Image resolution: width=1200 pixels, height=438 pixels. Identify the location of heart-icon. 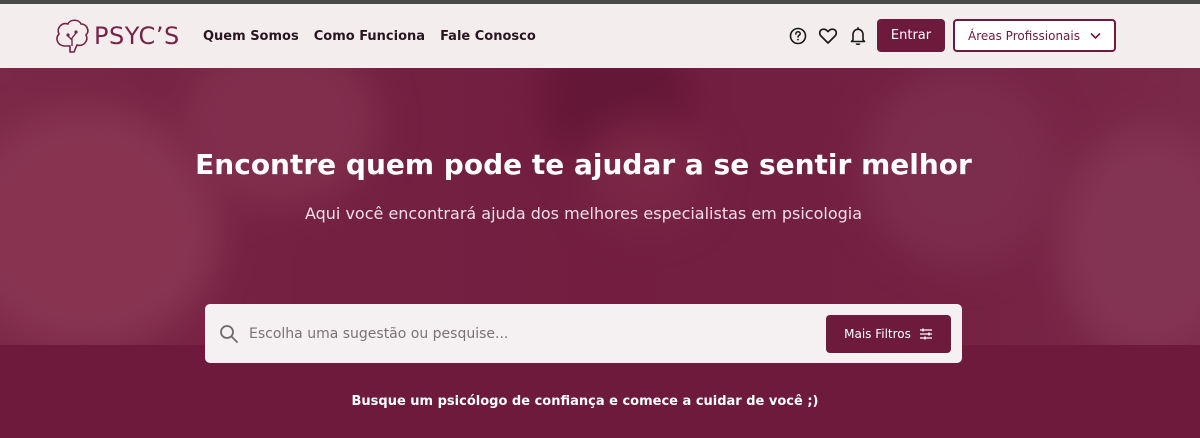
(828, 36).